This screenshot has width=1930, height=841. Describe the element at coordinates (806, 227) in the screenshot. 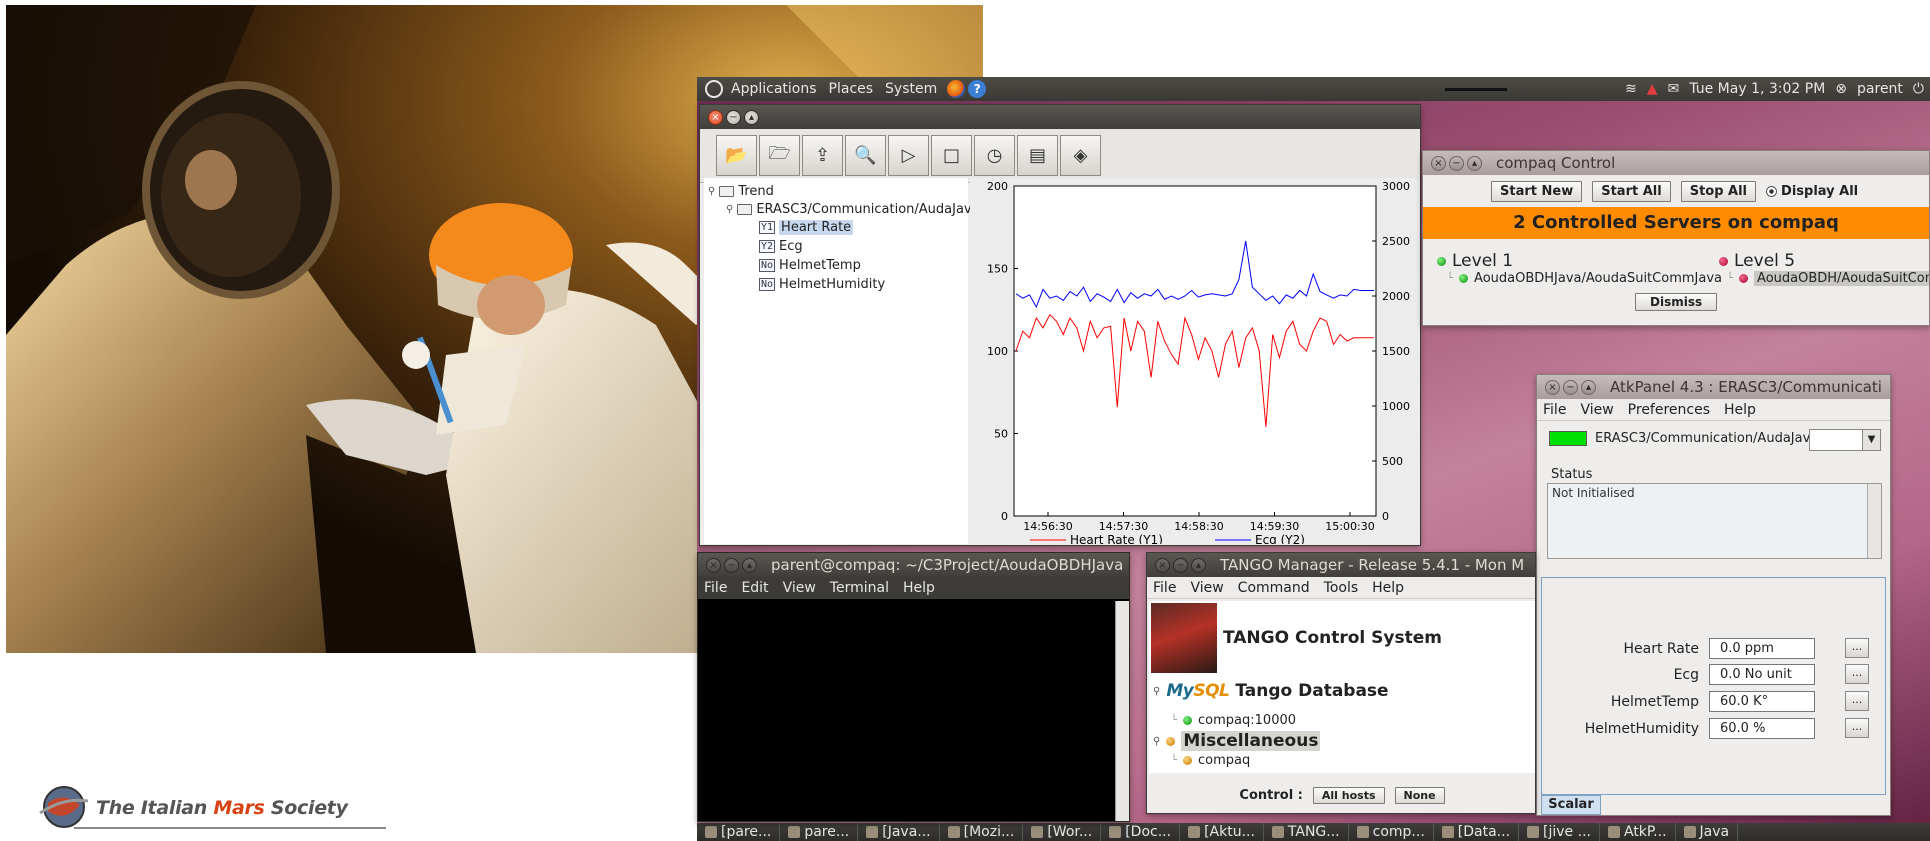

I see `tree-item-heart-rate: Y1 Heart Rate` at that location.